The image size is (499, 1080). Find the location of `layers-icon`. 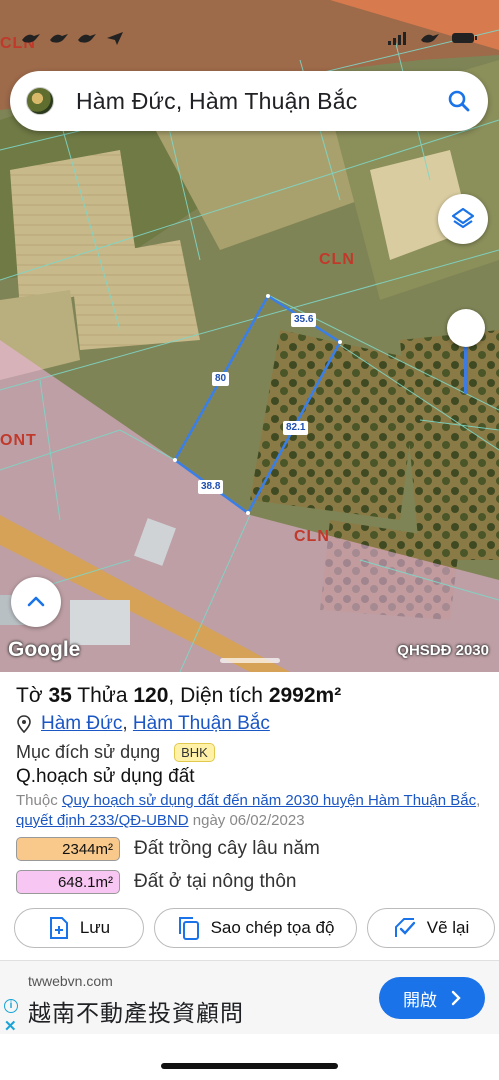

layers-icon is located at coordinates (463, 218).